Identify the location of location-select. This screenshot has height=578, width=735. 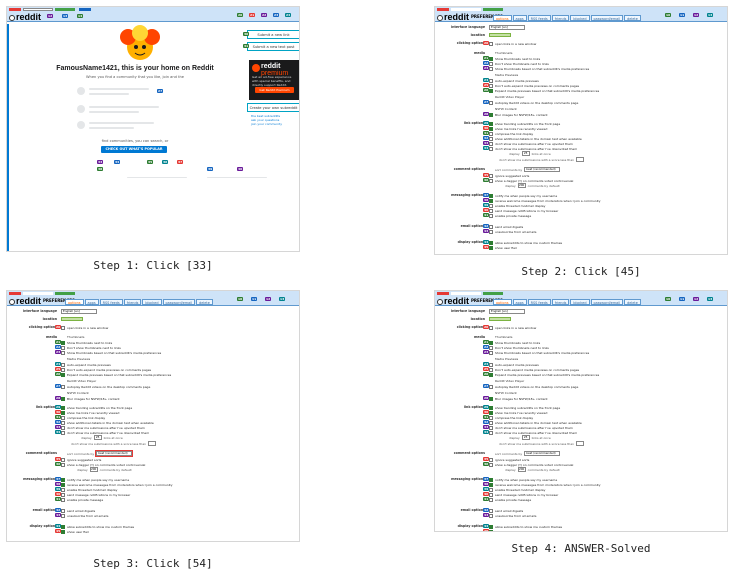
(500, 319).